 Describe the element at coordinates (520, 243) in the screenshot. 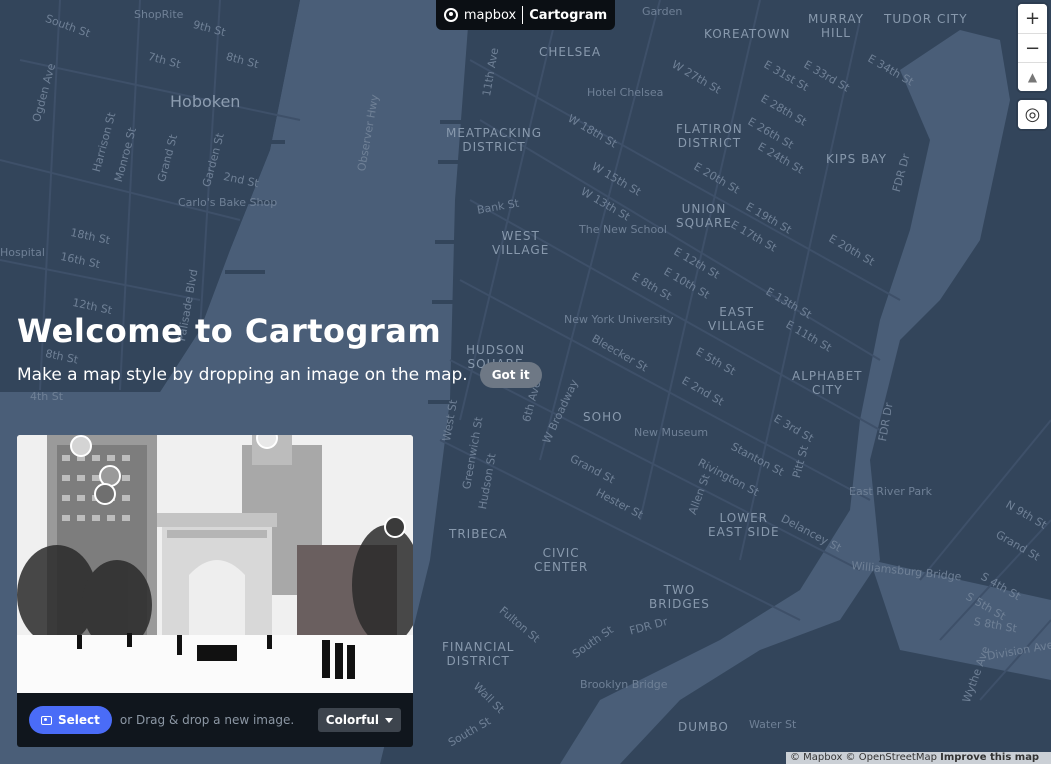

I see `map-label-neighborhood: WEST VILLAGE` at that location.